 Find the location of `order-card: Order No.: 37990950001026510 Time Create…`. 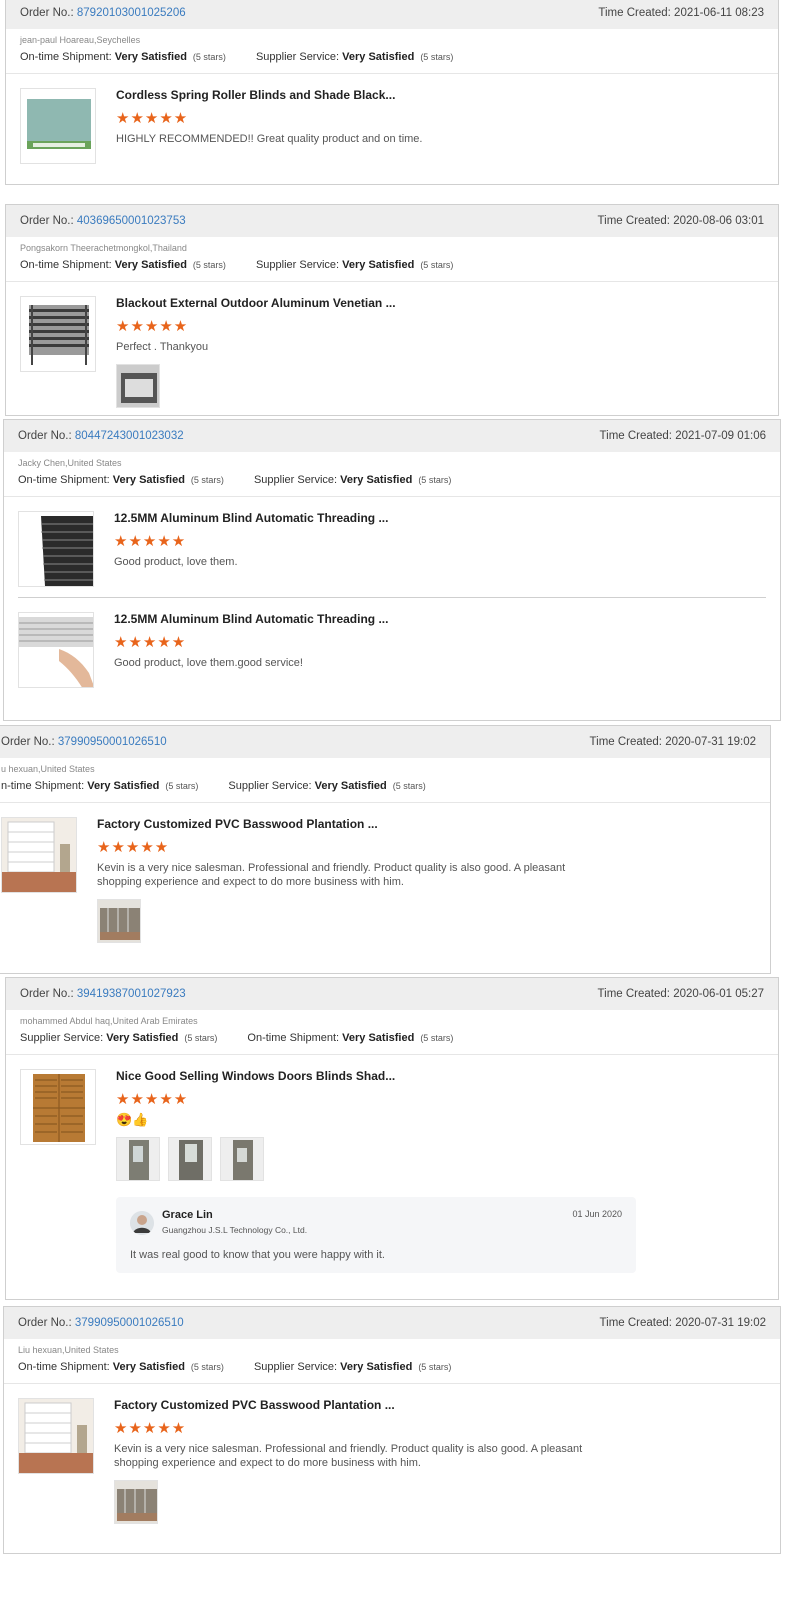

order-card: Order No.: 37990950001026510 Time Create… is located at coordinates (385, 849).